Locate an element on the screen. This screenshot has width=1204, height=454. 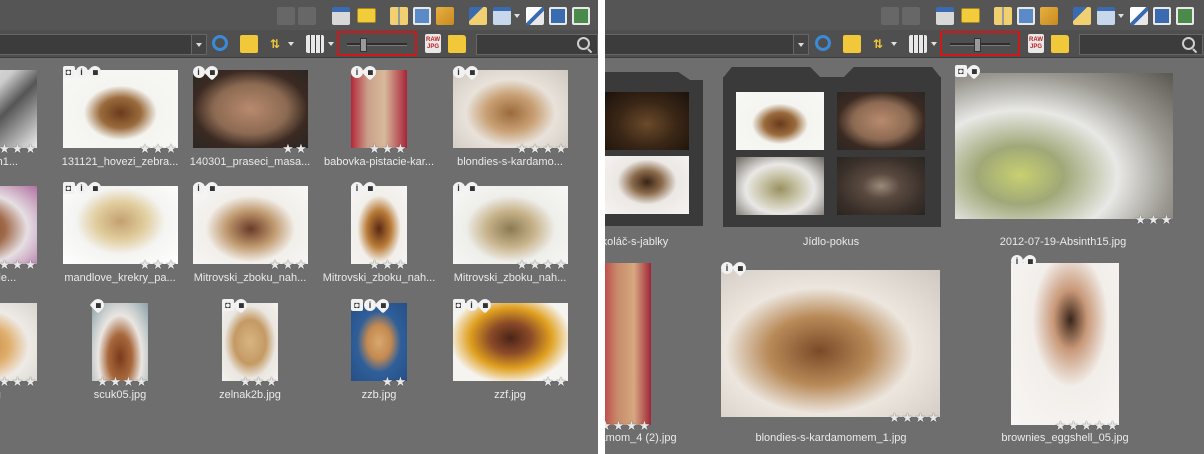
rating-stars: ★ ★ is located at coordinates (394, 381).